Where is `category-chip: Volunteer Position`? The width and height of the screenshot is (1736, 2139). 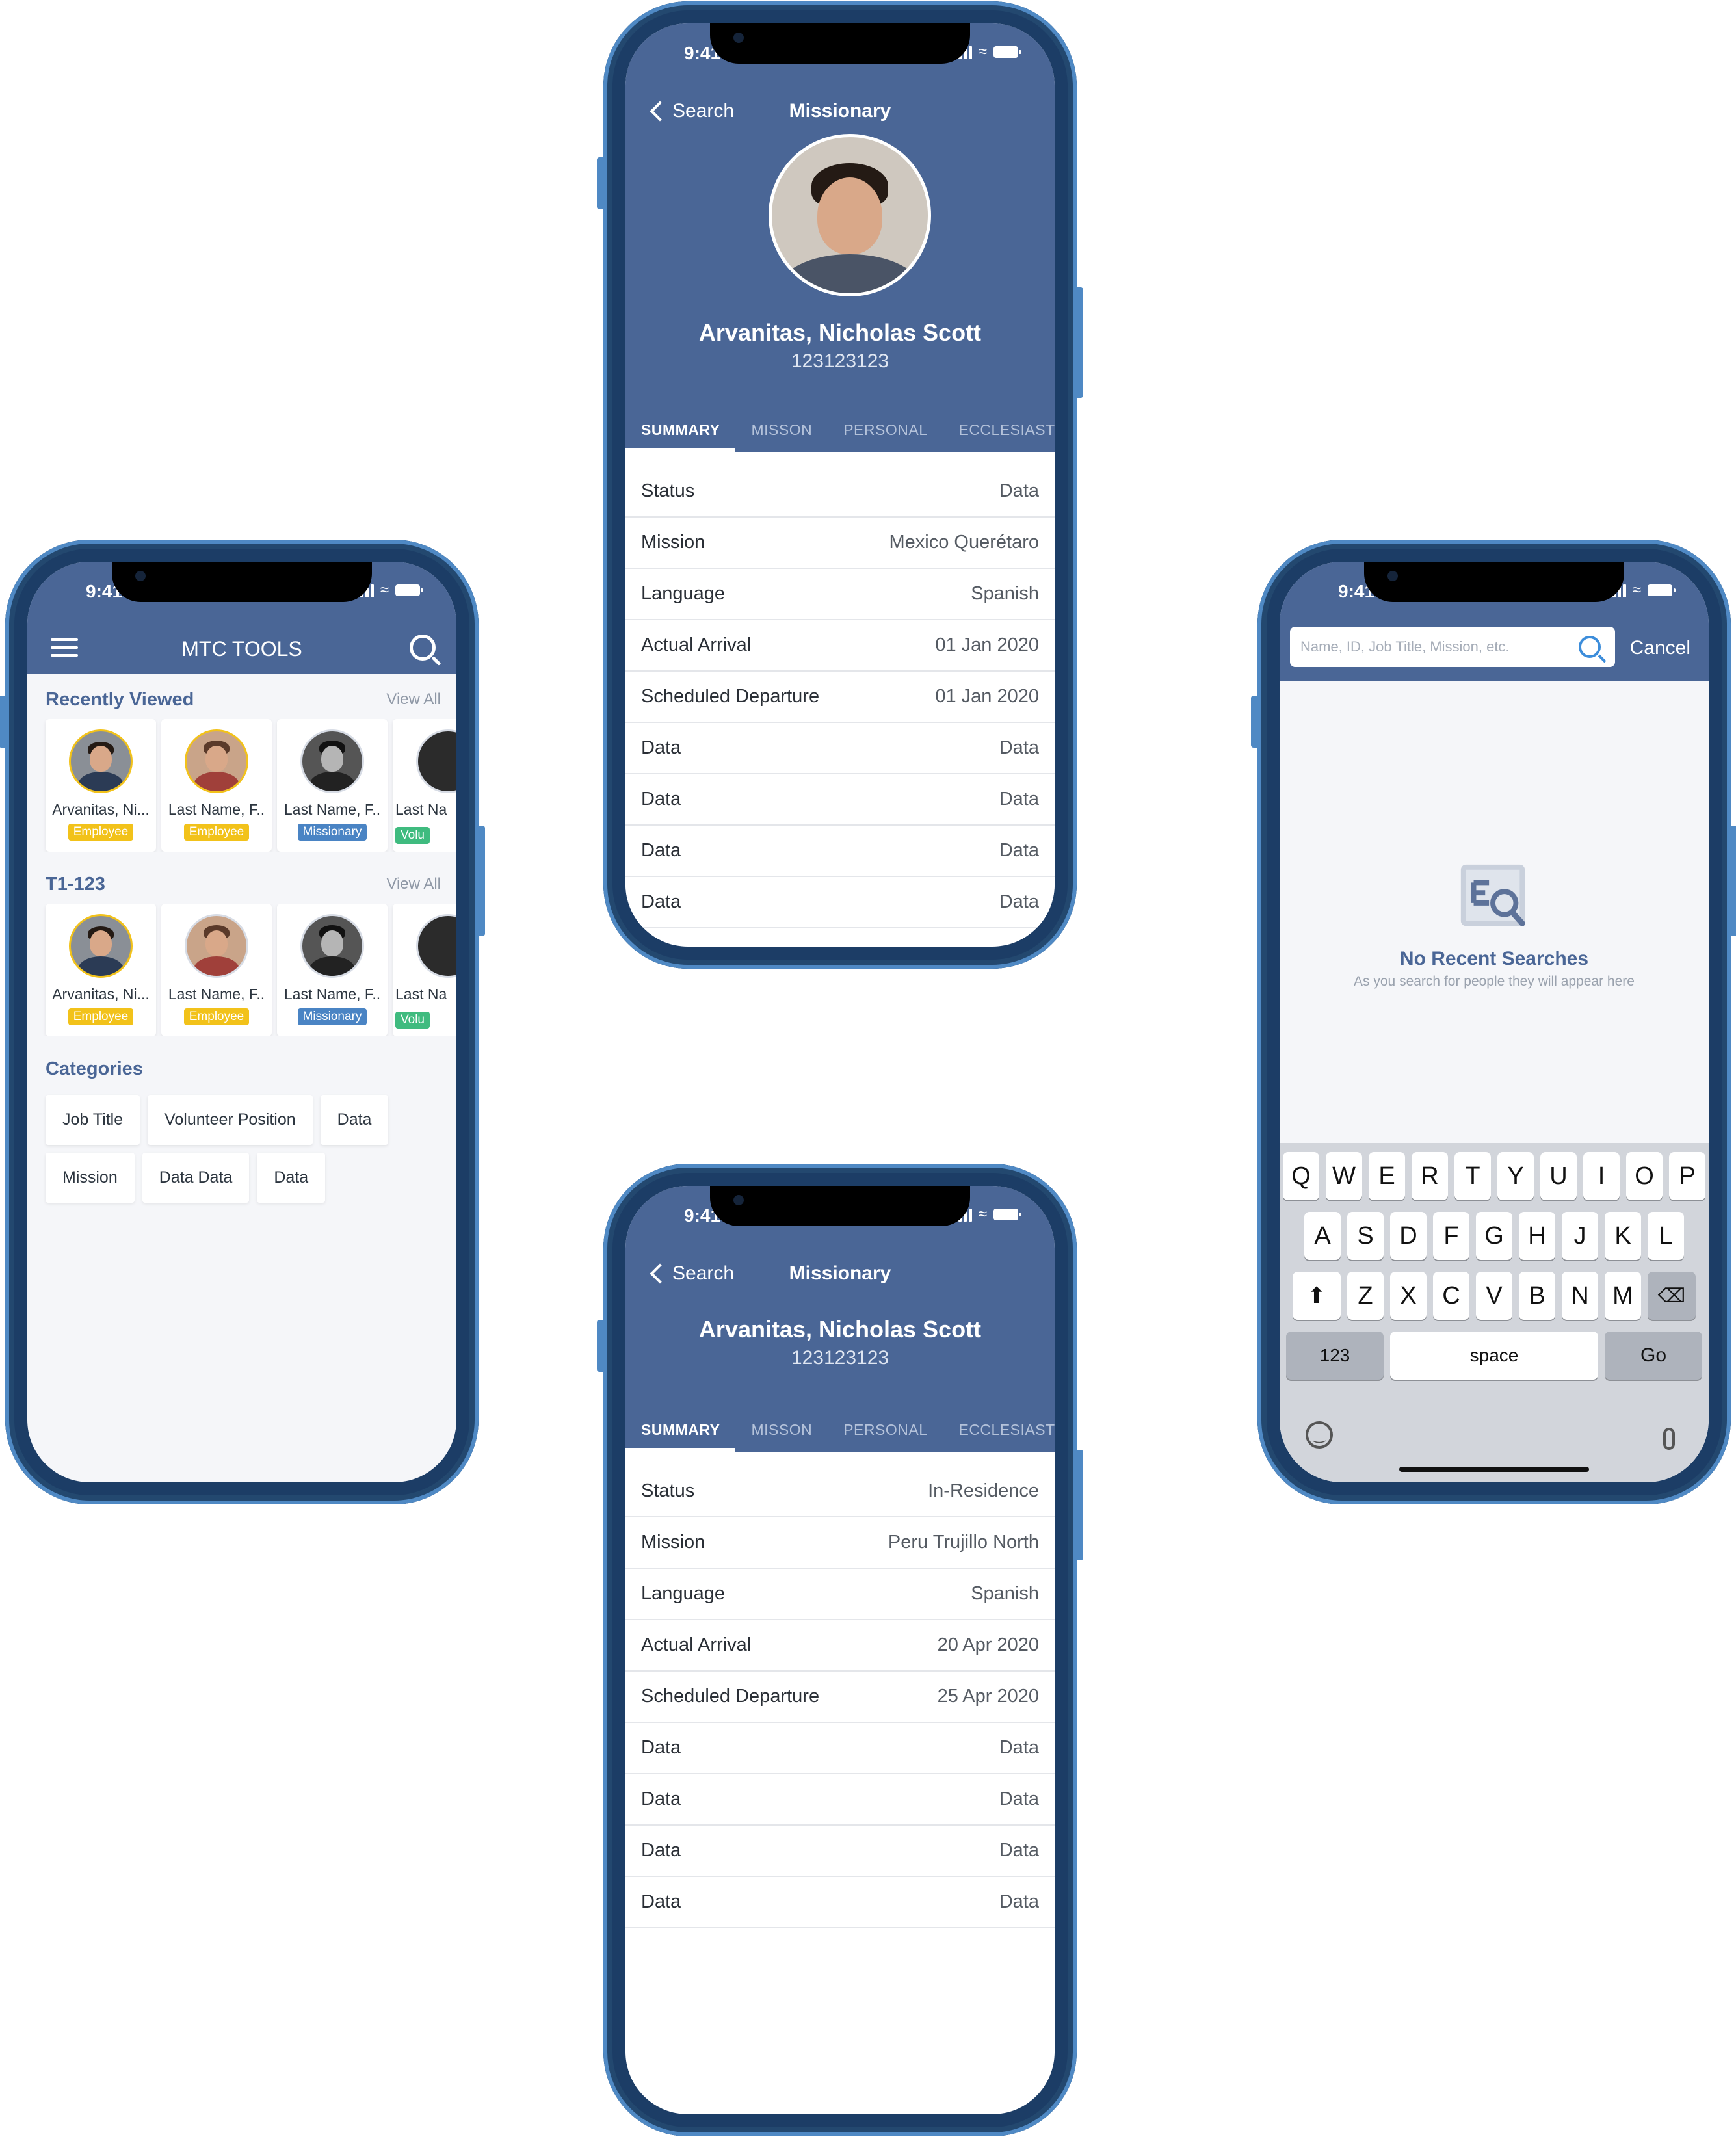 category-chip: Volunteer Position is located at coordinates (230, 1120).